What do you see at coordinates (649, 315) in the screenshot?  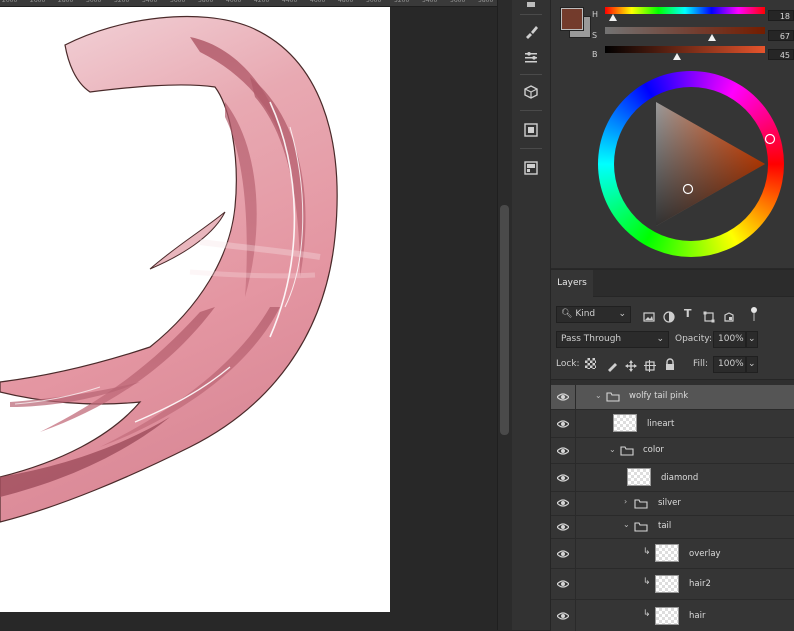 I see `image-filter-icon` at bounding box center [649, 315].